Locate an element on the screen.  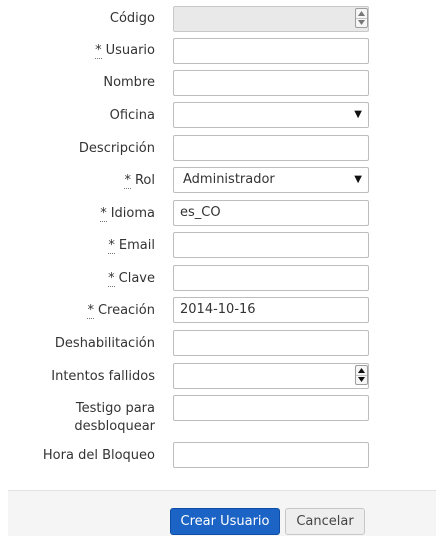
intentos-fallidos-input is located at coordinates (271, 376).